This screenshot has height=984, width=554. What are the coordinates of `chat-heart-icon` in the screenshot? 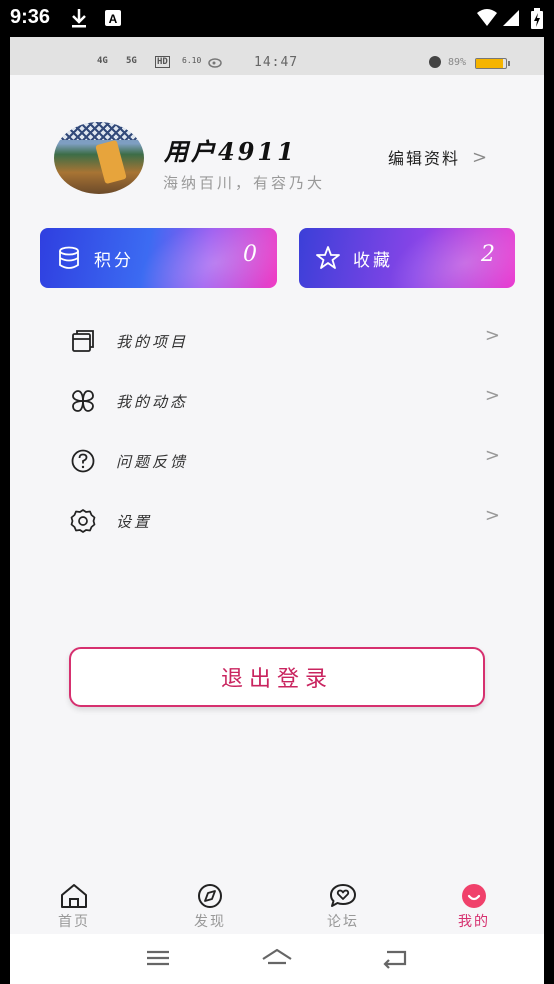 It's located at (343, 895).